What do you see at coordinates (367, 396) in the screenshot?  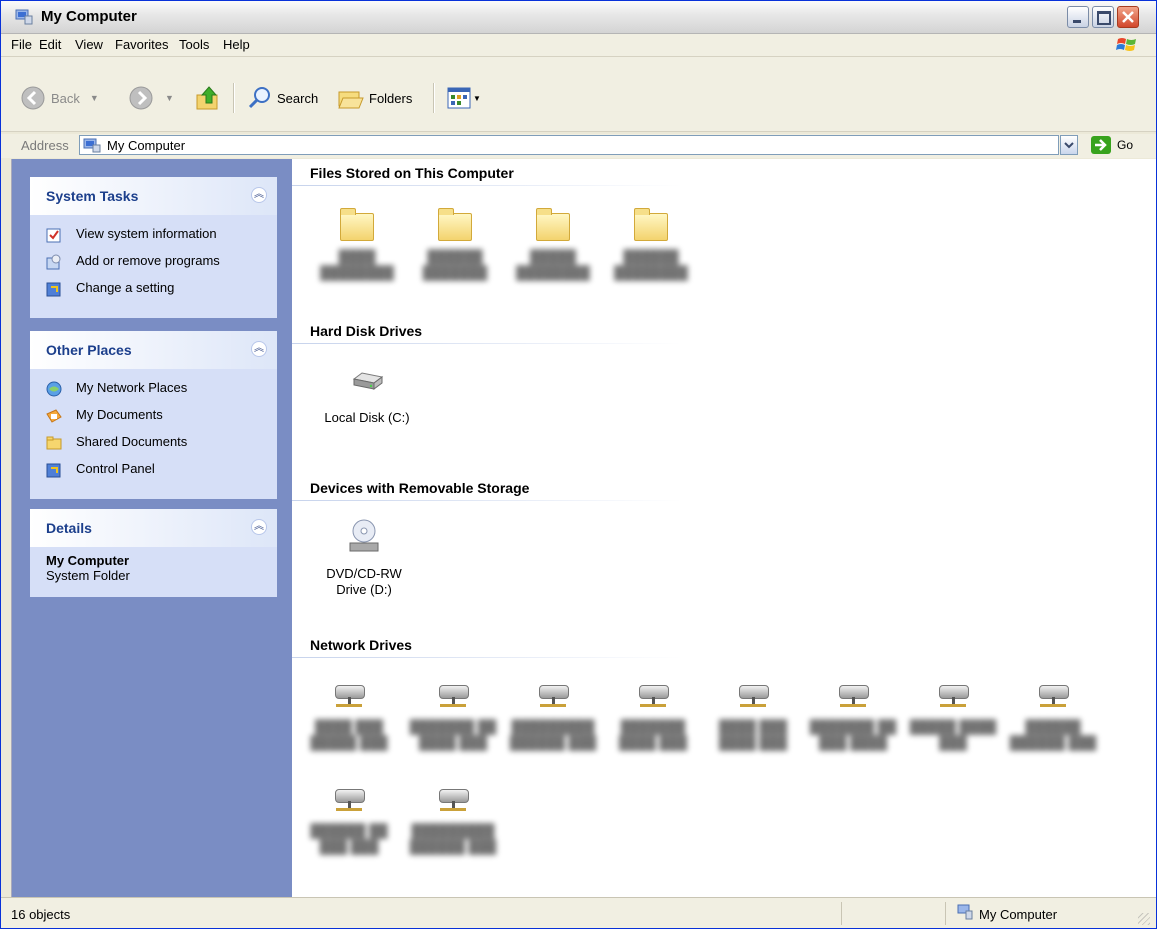 I see `local-disk-item: Local Disk (C:)` at bounding box center [367, 396].